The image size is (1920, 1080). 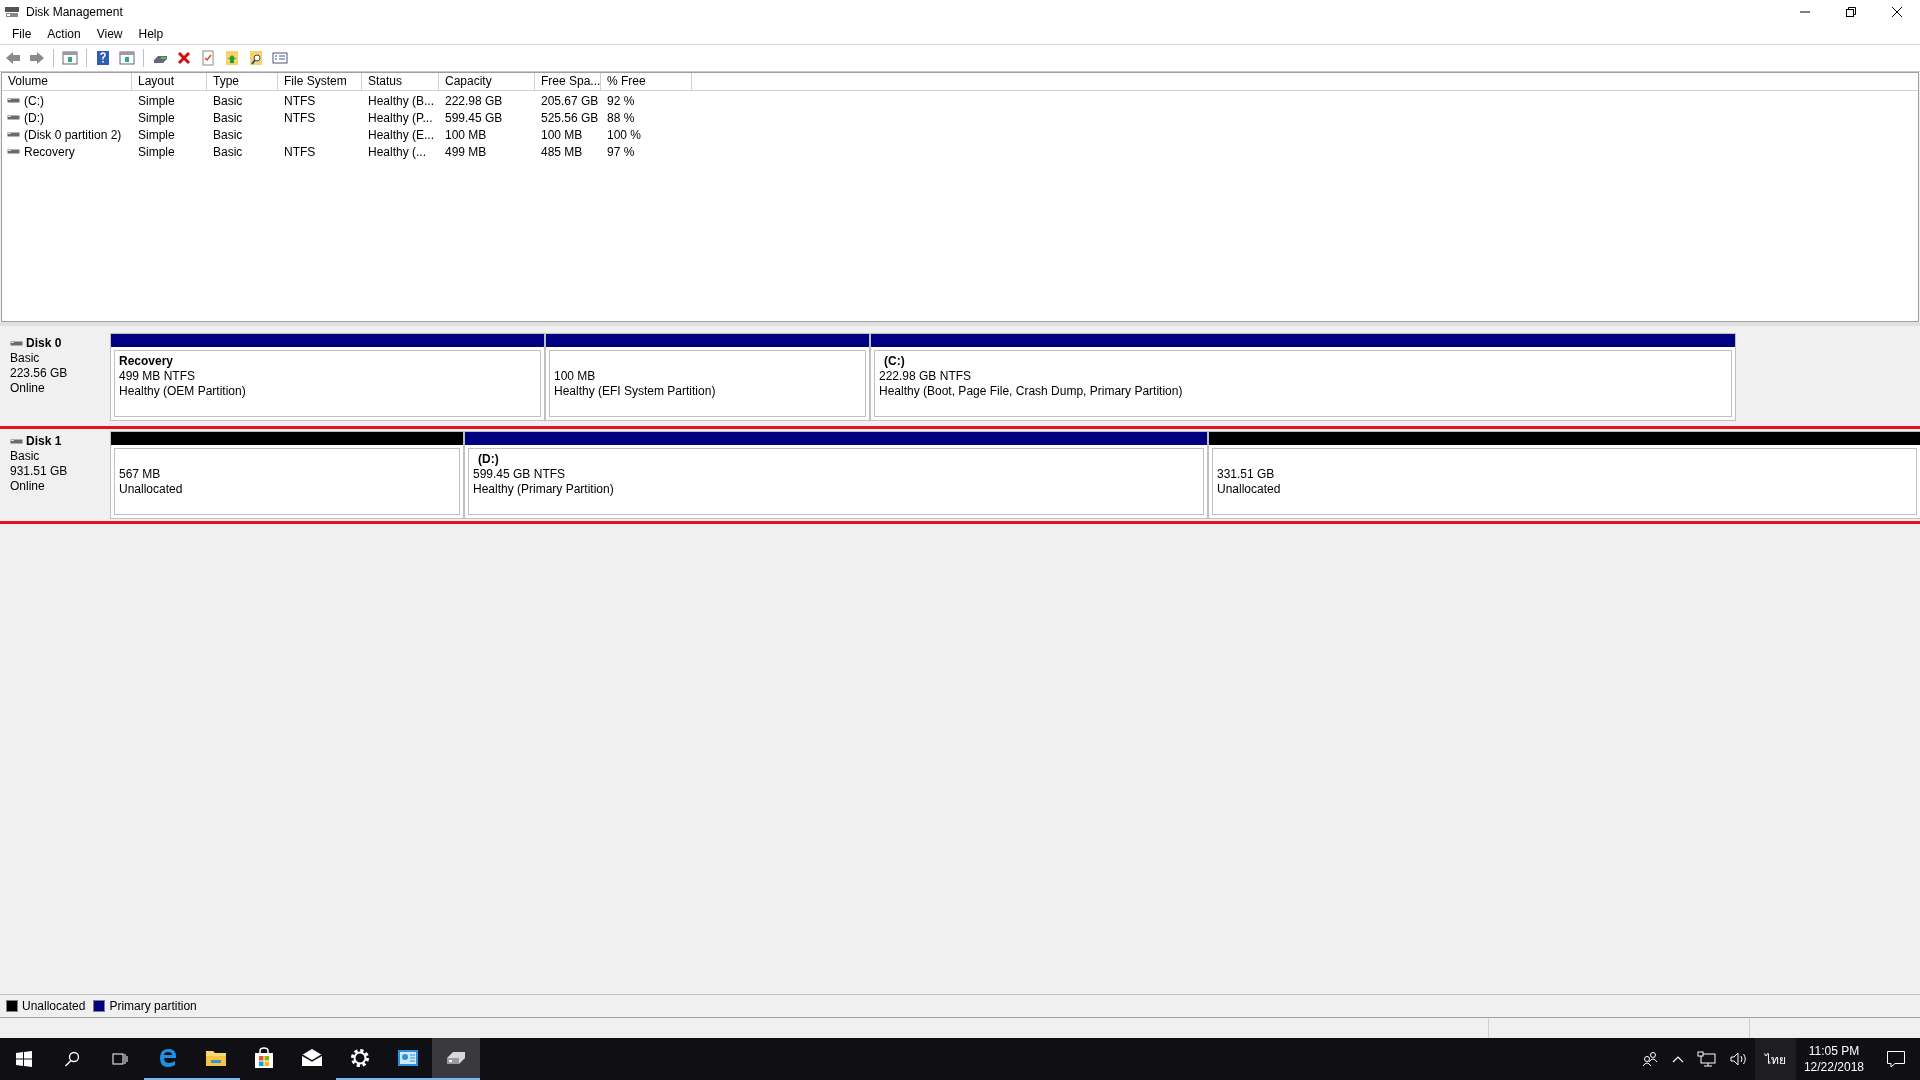 I want to click on table-cell: (Disk 0 partition 2), so click(x=73, y=134).